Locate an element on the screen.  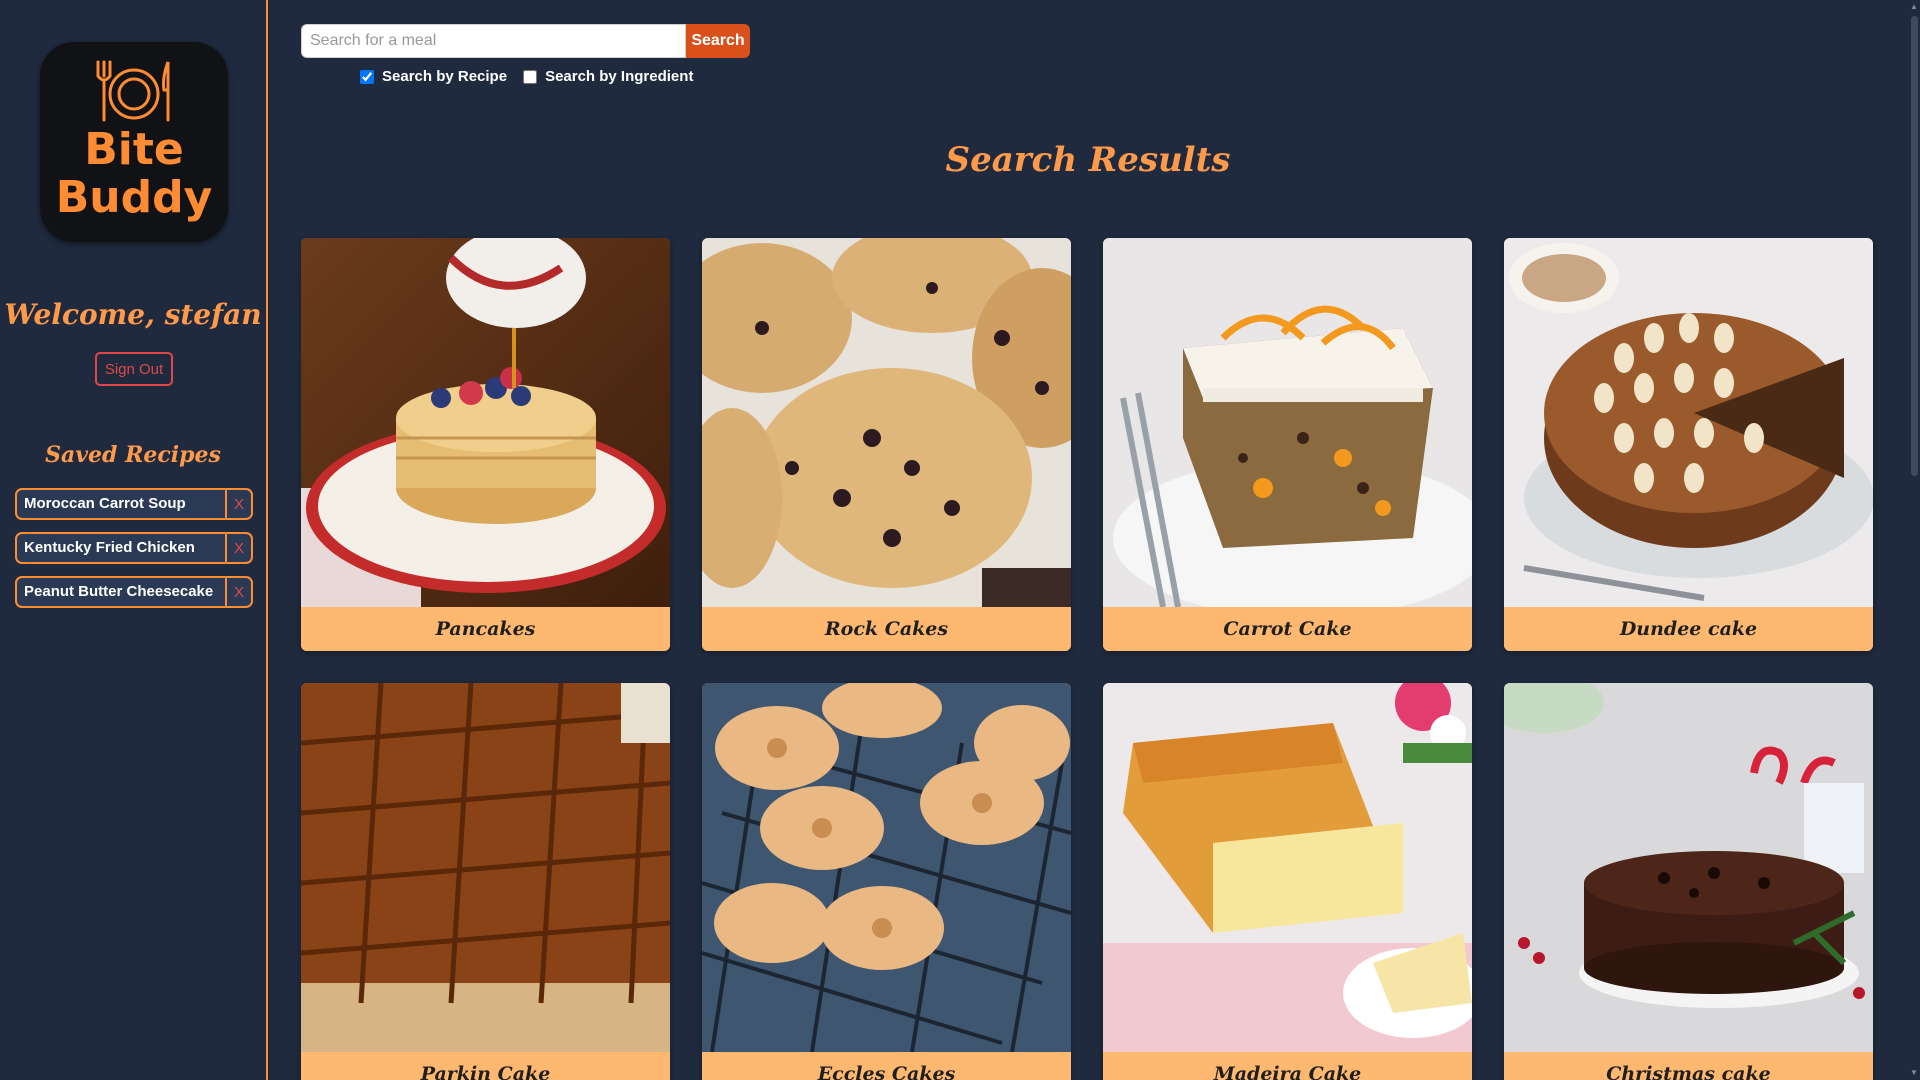
welcome-message: Welcome, stefan is located at coordinates (133, 314).